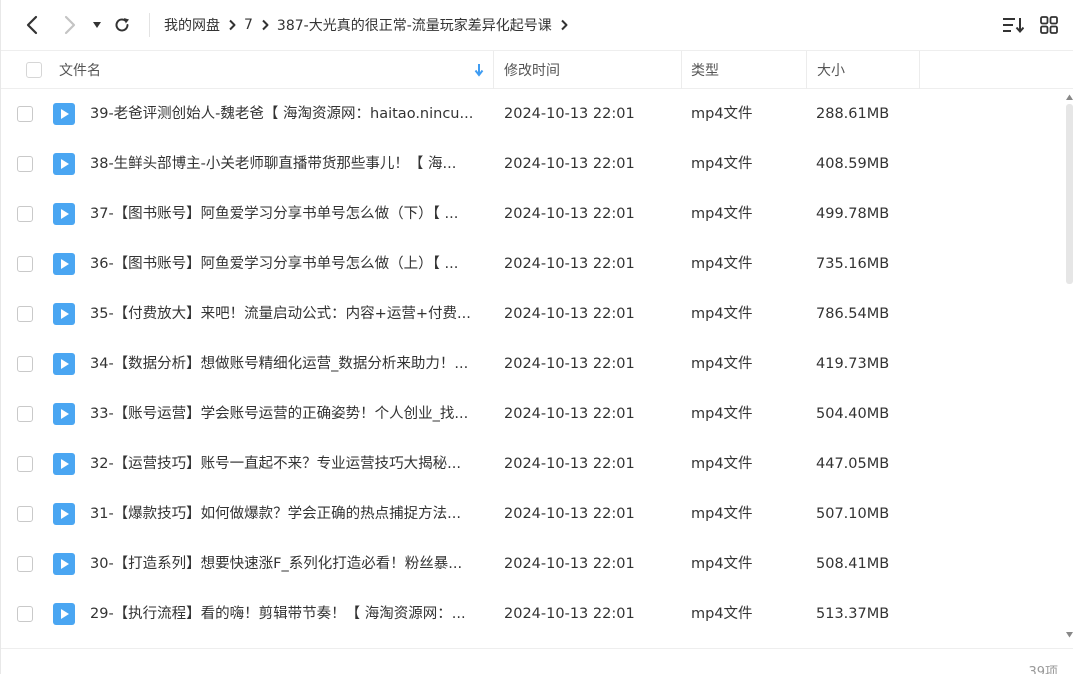  I want to click on column-header-name-label: 文件名, so click(80, 71).